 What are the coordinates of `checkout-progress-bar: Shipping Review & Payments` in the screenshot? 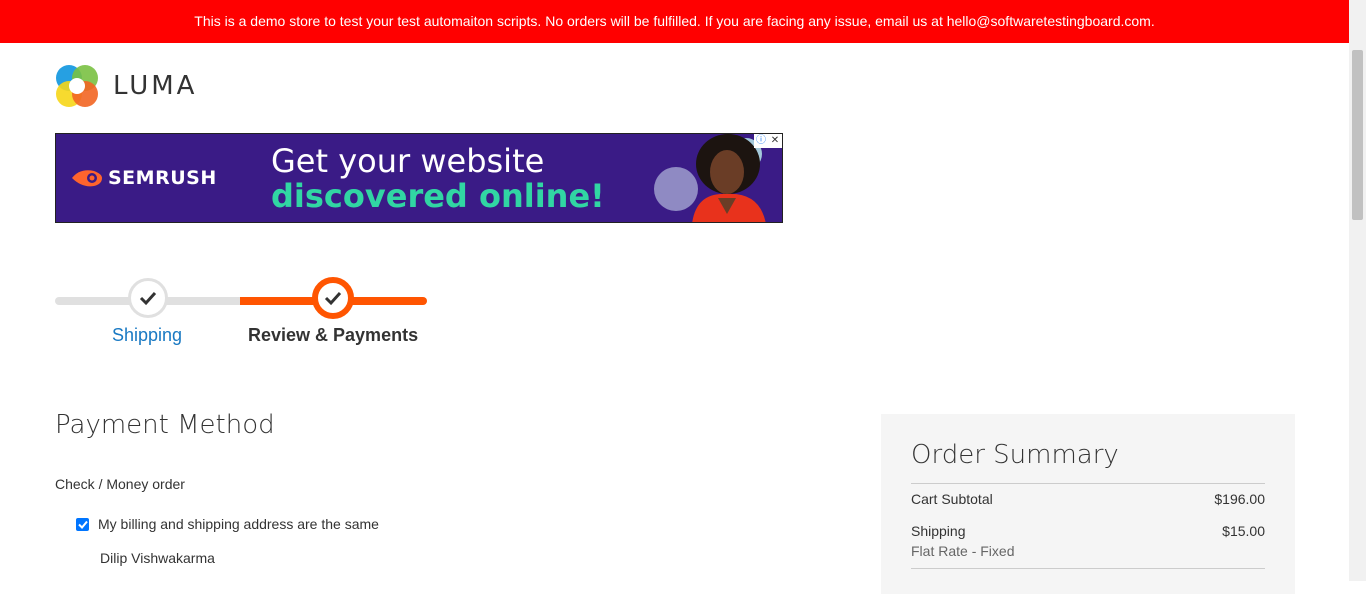 It's located at (245, 316).